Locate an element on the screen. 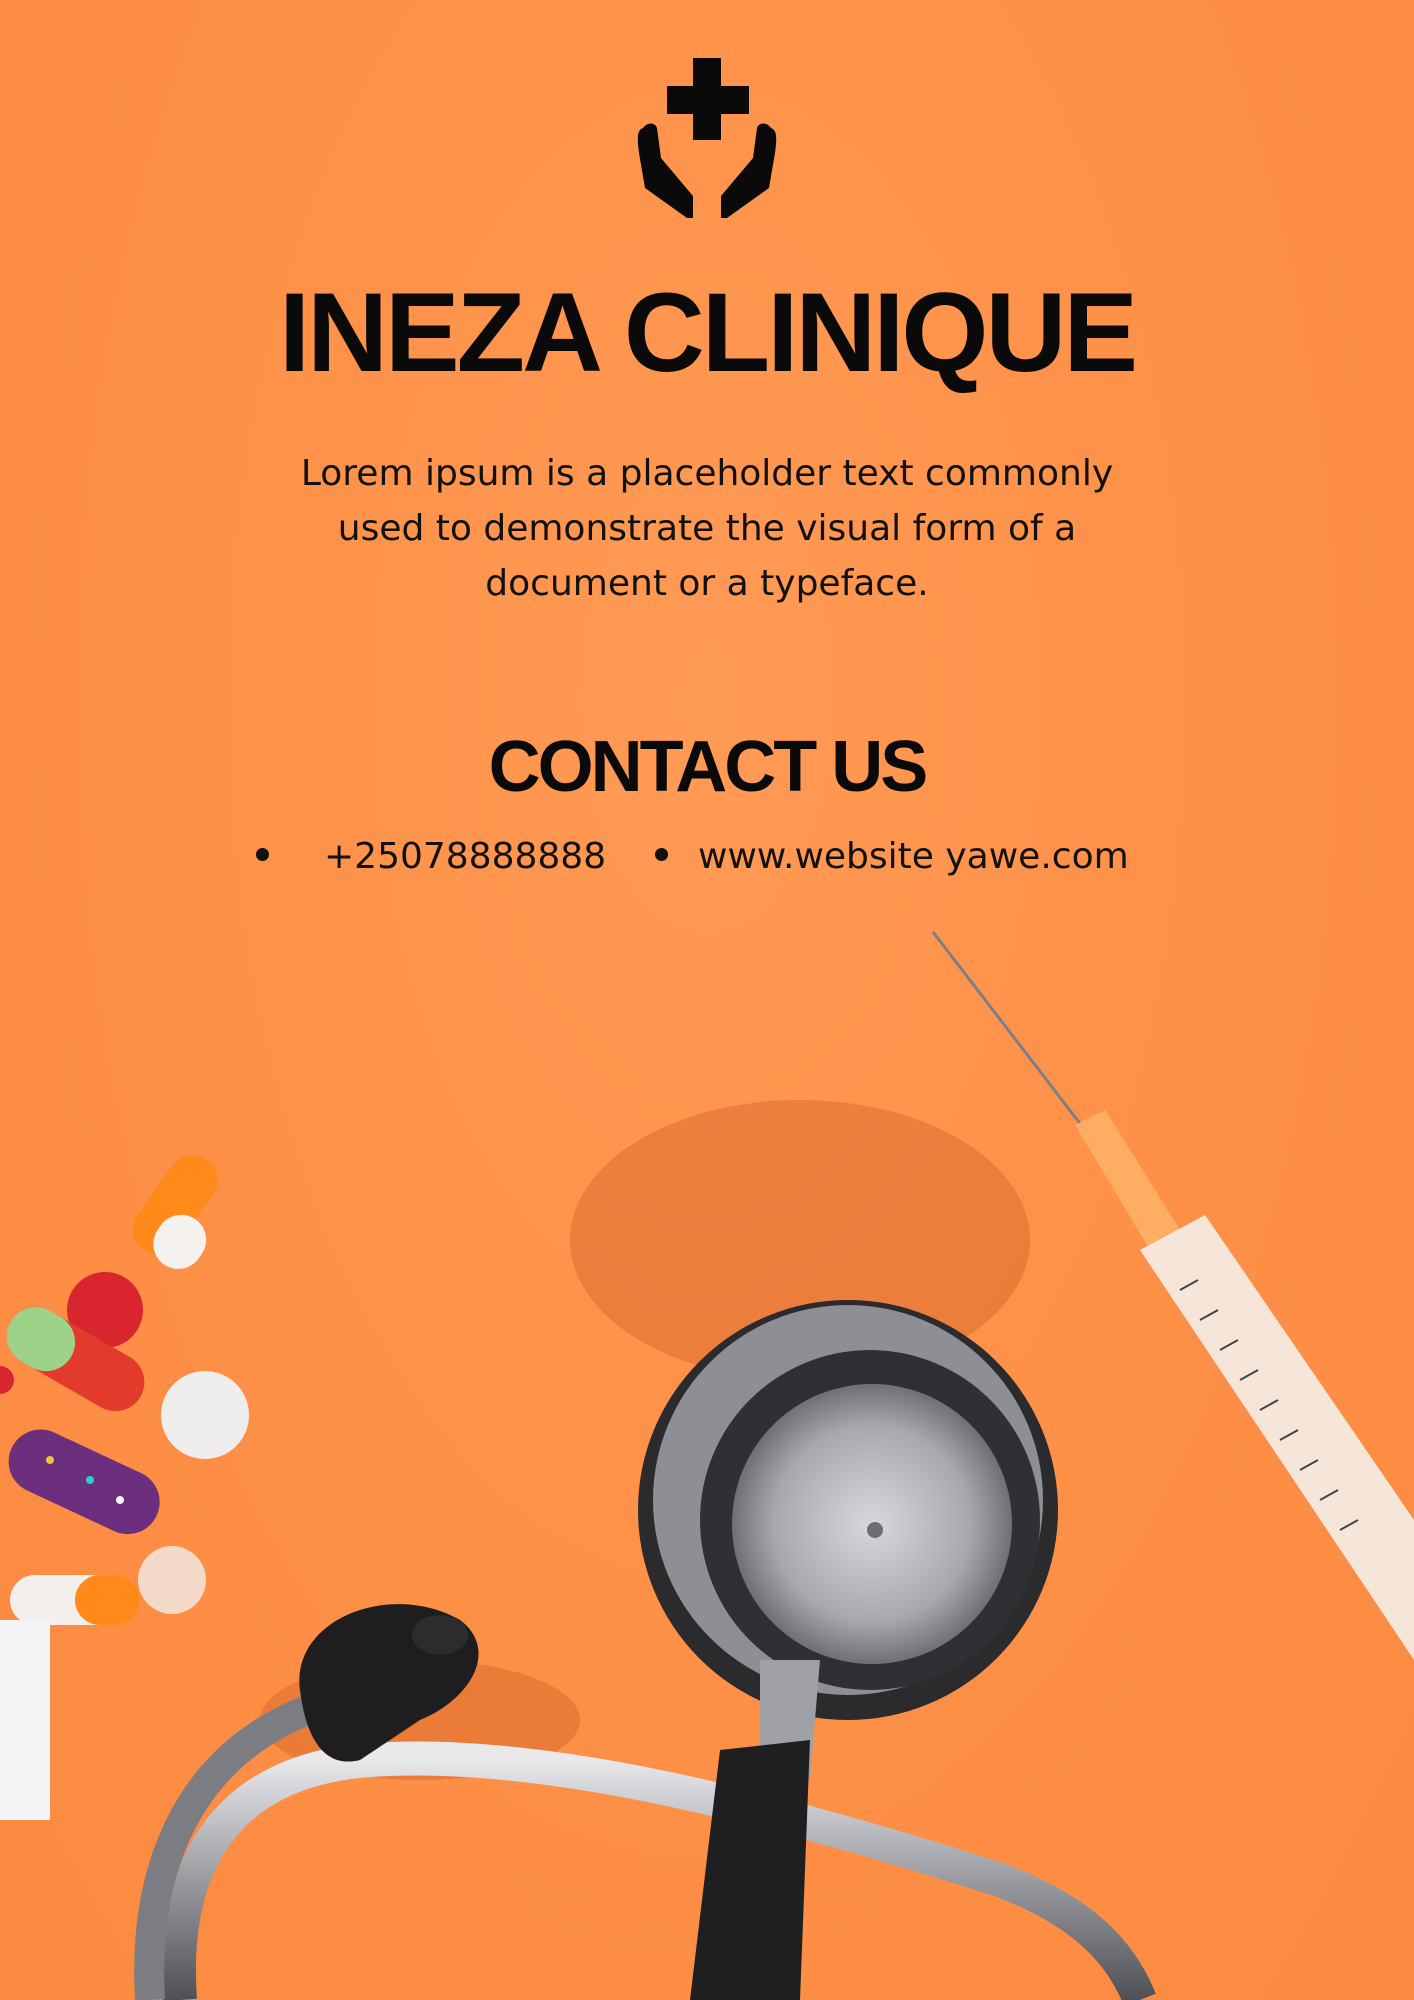 The width and height of the screenshot is (1414, 2000). contact-list: +25078888888 www.website yawe.com is located at coordinates (707, 861).